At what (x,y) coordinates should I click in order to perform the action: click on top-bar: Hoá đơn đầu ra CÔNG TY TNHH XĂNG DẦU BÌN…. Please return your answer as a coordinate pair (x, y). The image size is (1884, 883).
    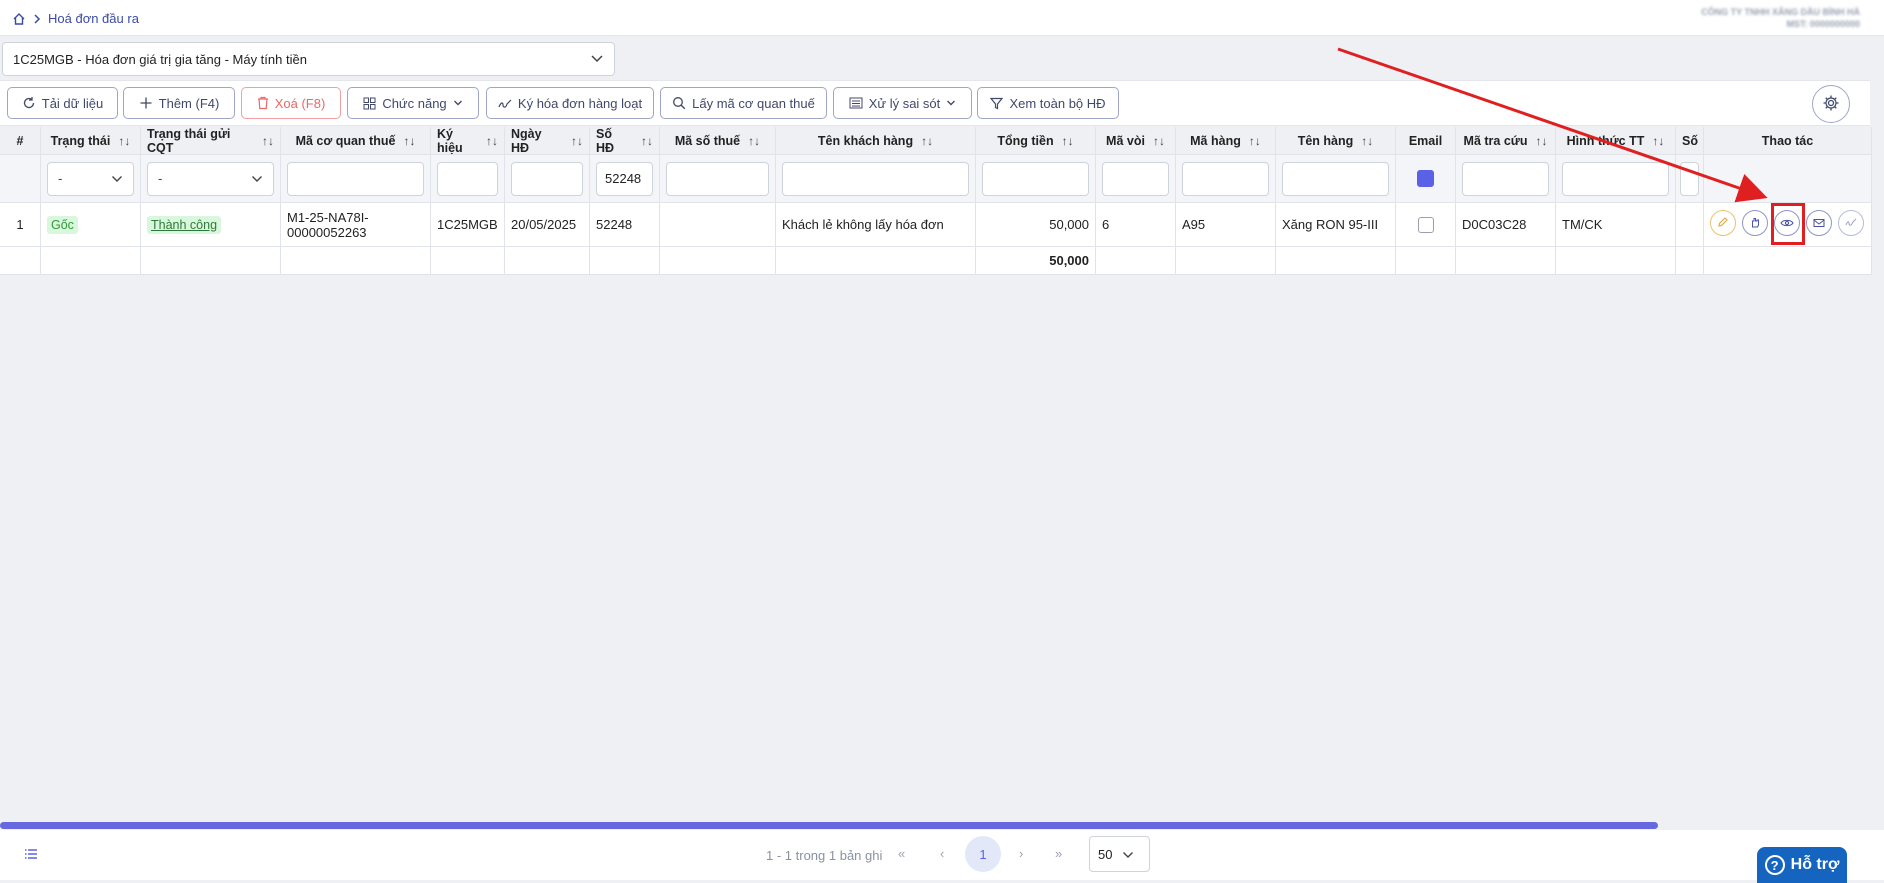
    Looking at the image, I should click on (942, 18).